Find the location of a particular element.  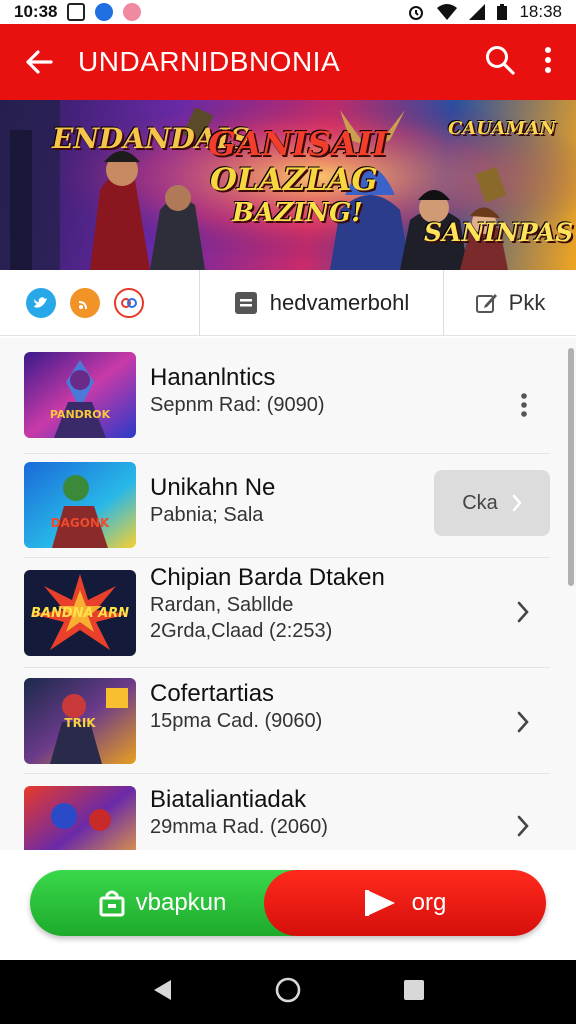

list-item: Biataliantiadak 29mma Rad. (2060) is located at coordinates (287, 812).